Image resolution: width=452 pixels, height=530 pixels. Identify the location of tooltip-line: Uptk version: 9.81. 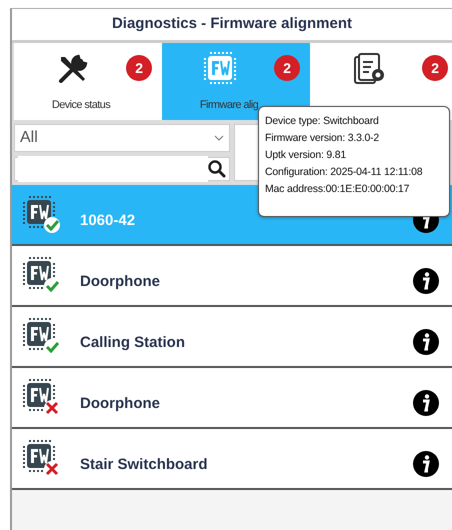
(306, 155).